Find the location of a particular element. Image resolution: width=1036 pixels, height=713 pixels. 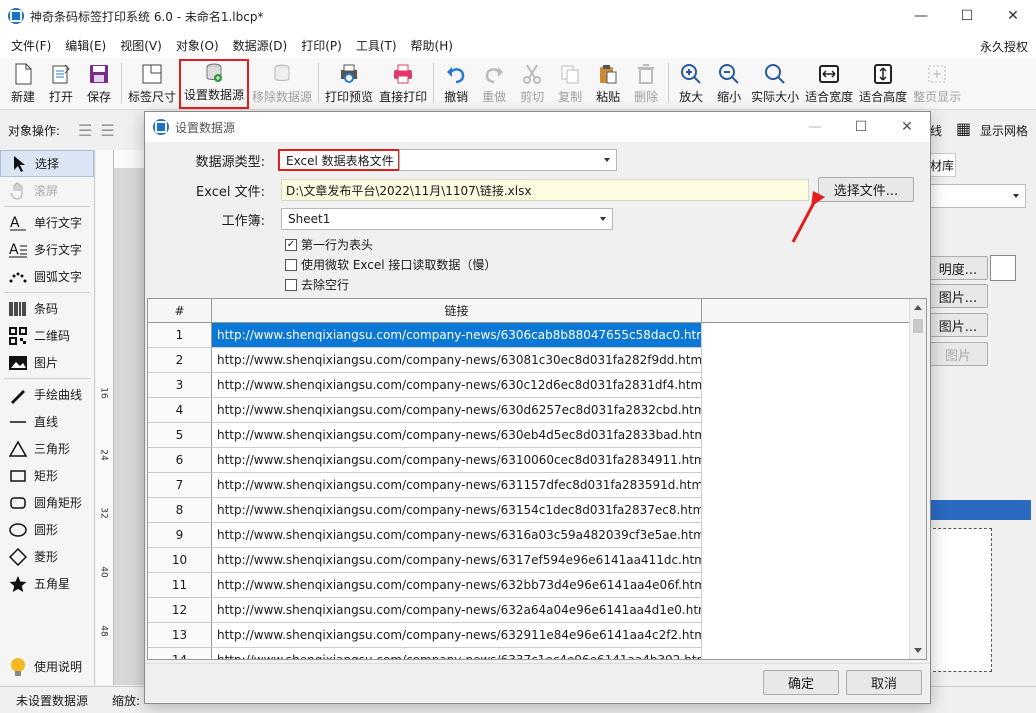

column-header-number: # is located at coordinates (180, 310).